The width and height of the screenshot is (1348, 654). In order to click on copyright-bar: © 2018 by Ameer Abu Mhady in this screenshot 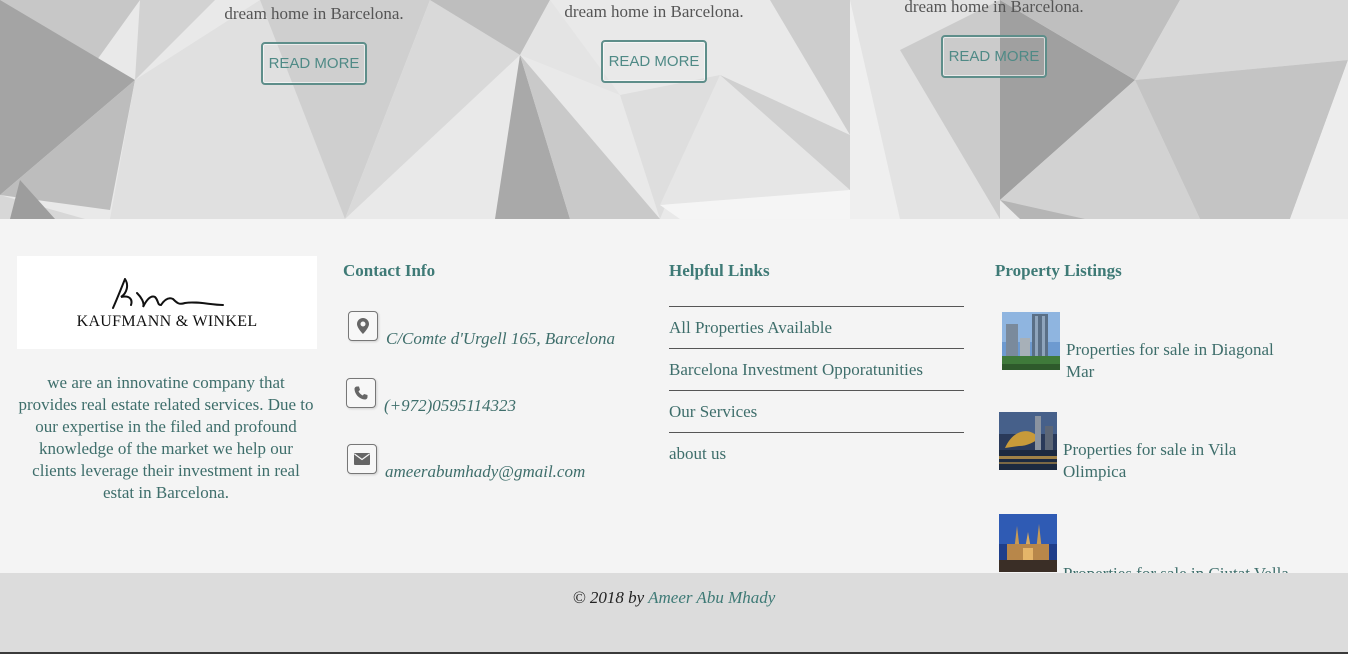, I will do `click(674, 613)`.